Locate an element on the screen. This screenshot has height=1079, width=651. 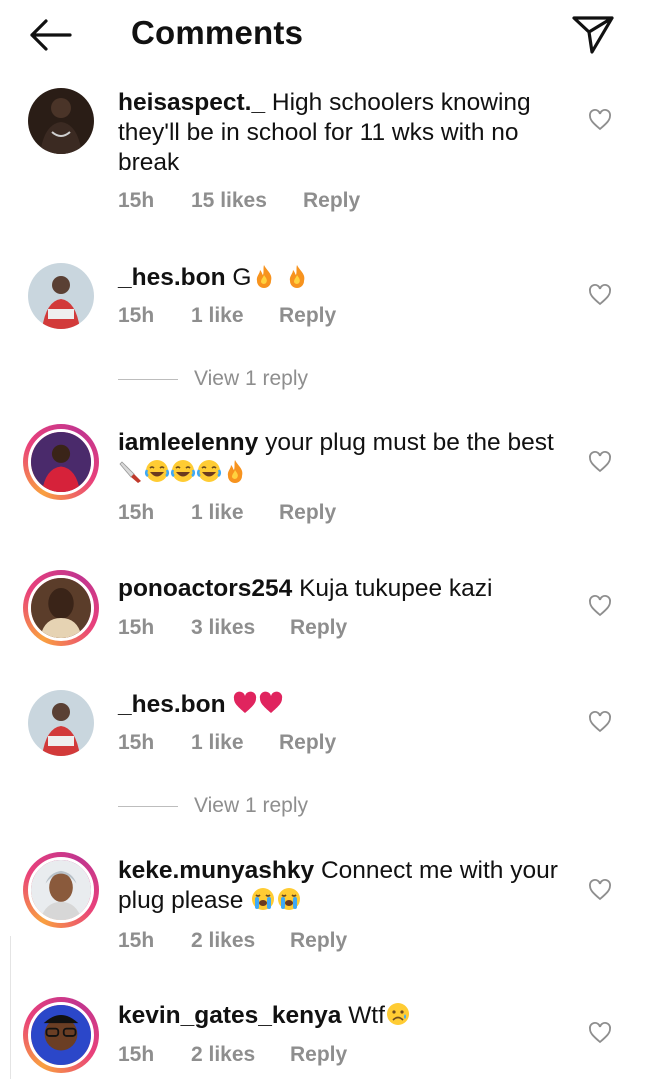
knife-emoji is located at coordinates (130, 472).